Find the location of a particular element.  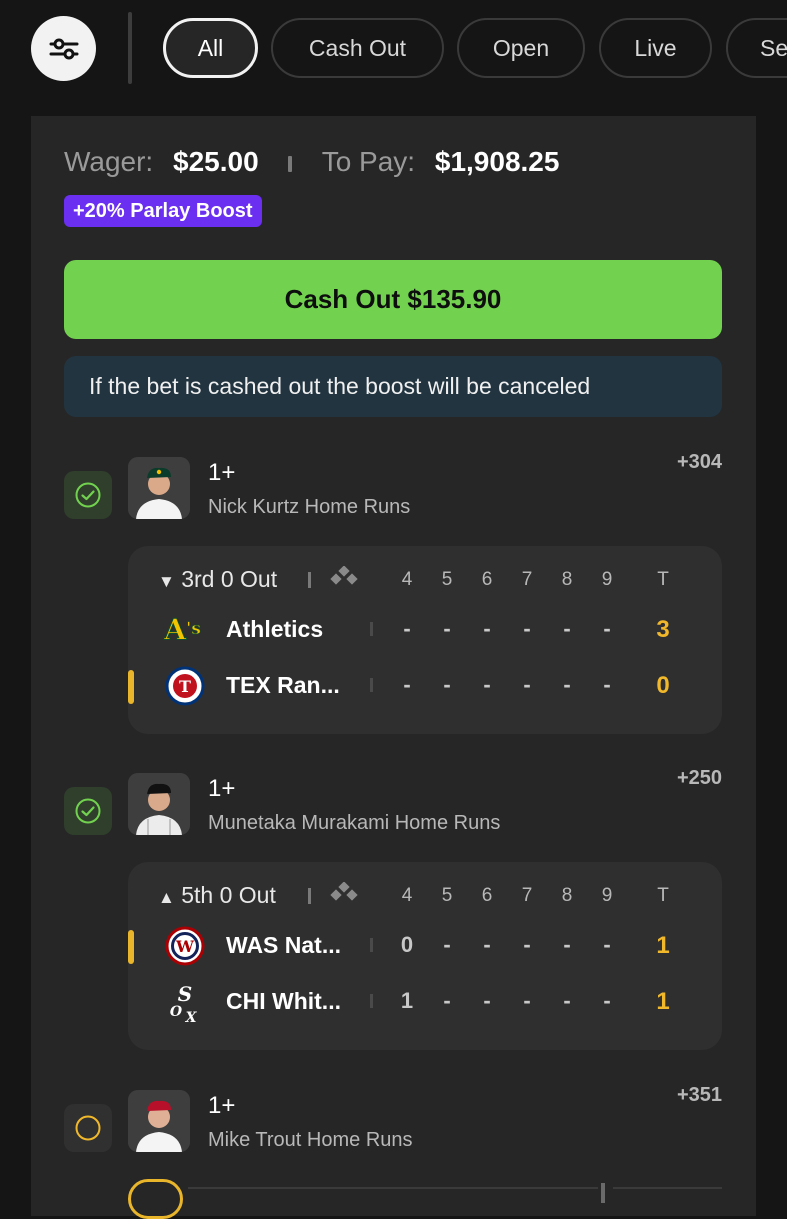

white-sox-logo-icon: S O X is located at coordinates (185, 1003).